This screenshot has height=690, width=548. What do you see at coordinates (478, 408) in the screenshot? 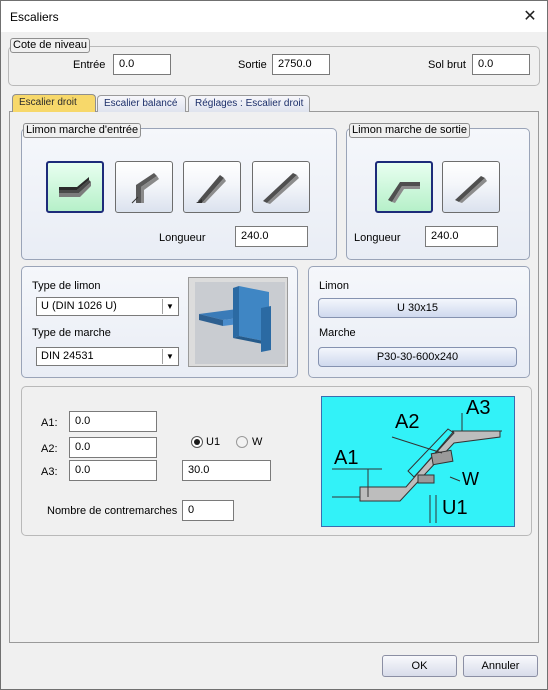
I see `diagram-label-a3: A3` at bounding box center [478, 408].